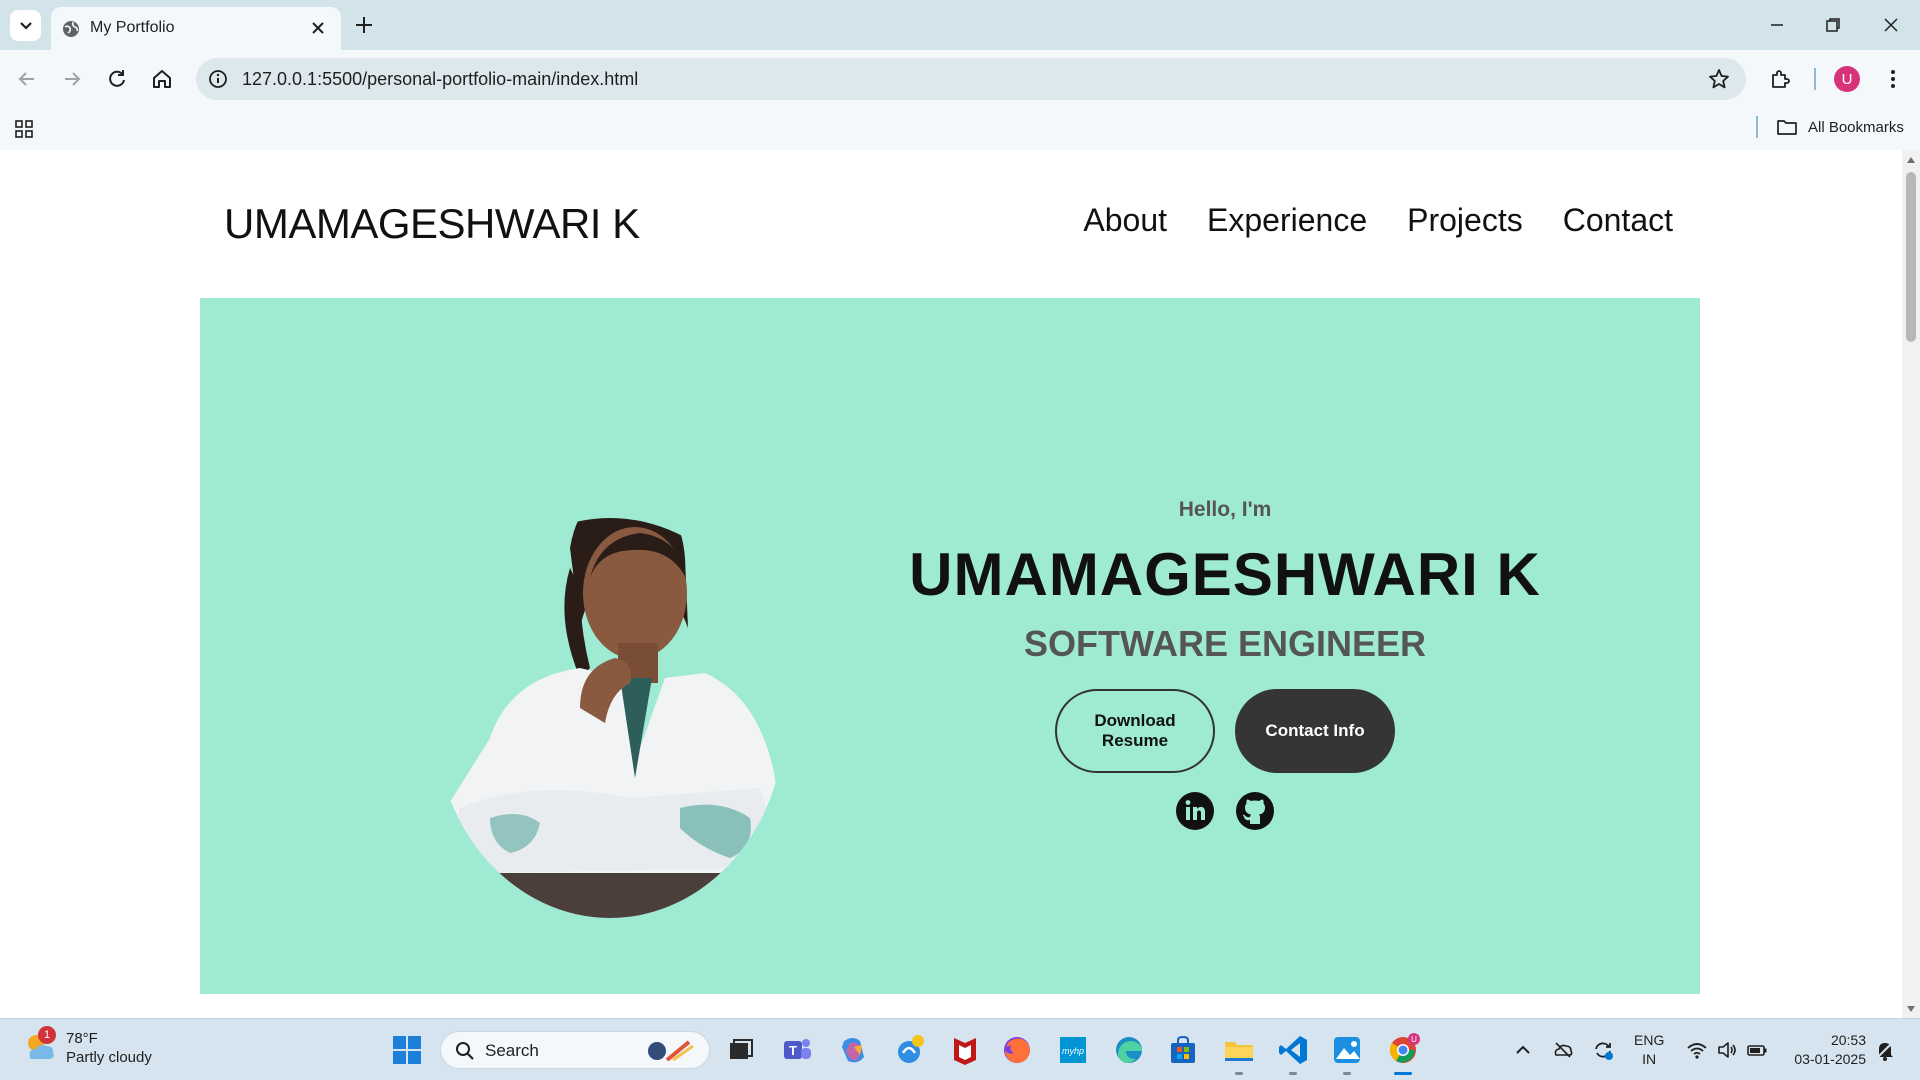 The height and width of the screenshot is (1080, 1920). What do you see at coordinates (24, 129) in the screenshot?
I see `apps-grid-icon` at bounding box center [24, 129].